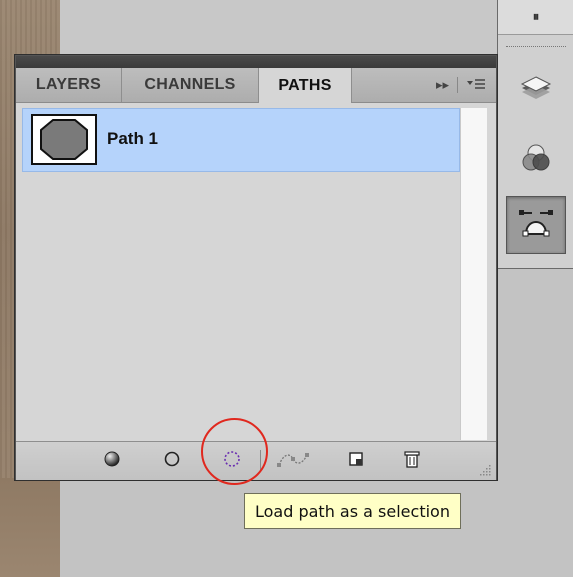 The image size is (573, 577). Describe the element at coordinates (485, 469) in the screenshot. I see `resize-grip-icon` at that location.